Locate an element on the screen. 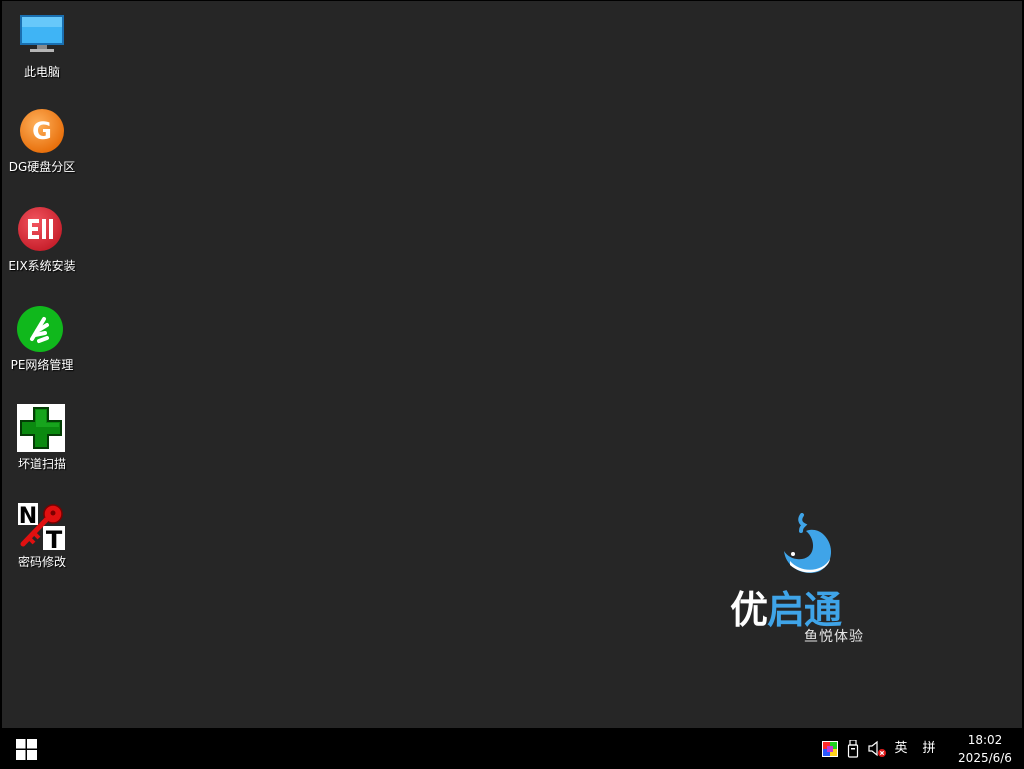 Image resolution: width=1024 pixels, height=769 pixels. color-squares-icon is located at coordinates (830, 749).